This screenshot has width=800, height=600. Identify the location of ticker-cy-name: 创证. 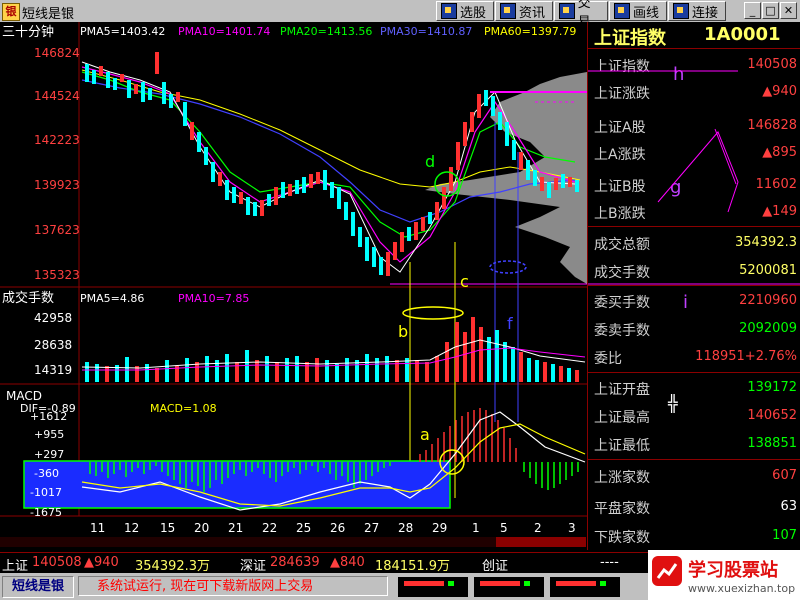
(495, 566).